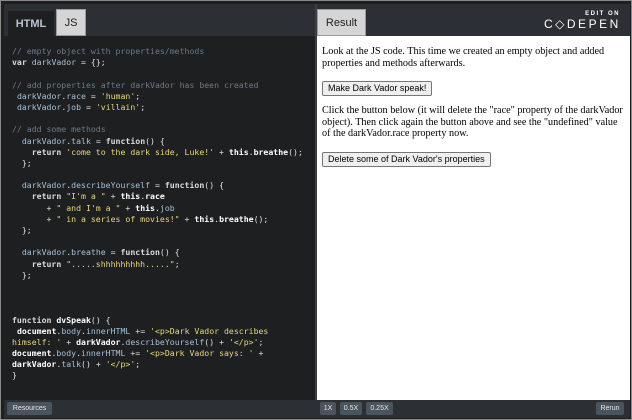 This screenshot has width=632, height=420. Describe the element at coordinates (31, 22) in the screenshot. I see `tab-html: HTML` at that location.